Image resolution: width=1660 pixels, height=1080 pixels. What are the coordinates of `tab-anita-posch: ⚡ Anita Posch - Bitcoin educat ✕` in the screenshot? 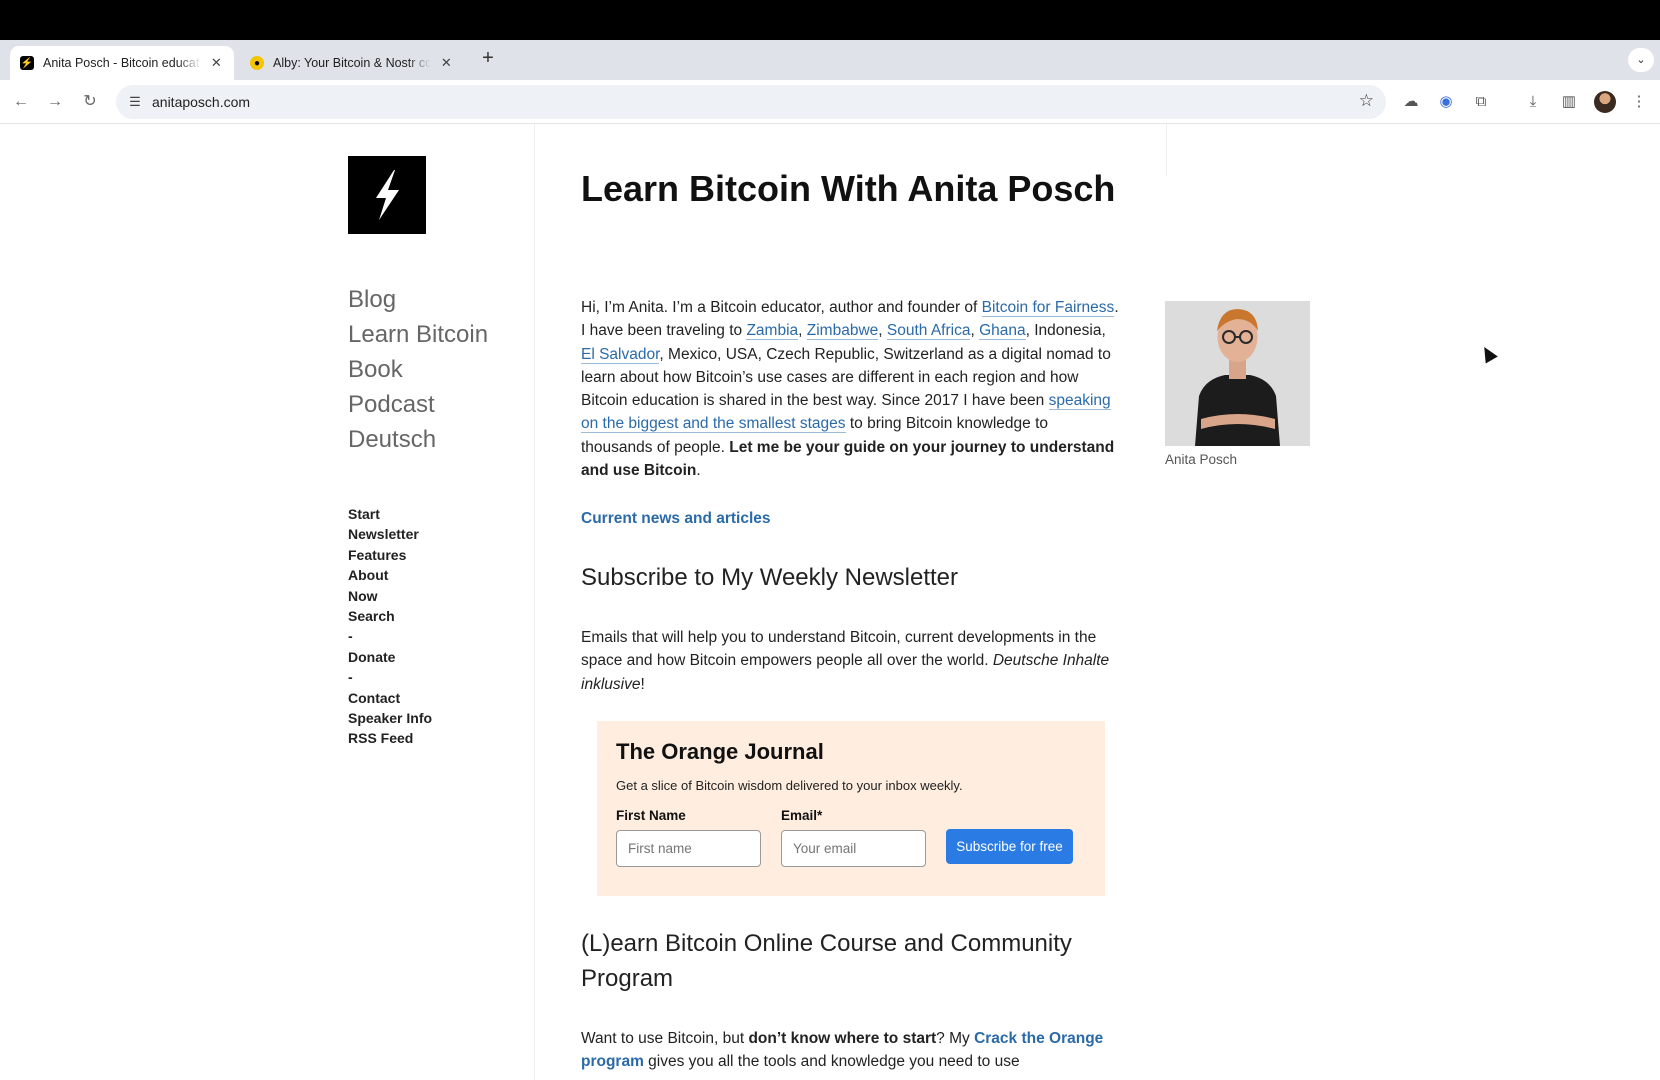 It's located at (122, 63).